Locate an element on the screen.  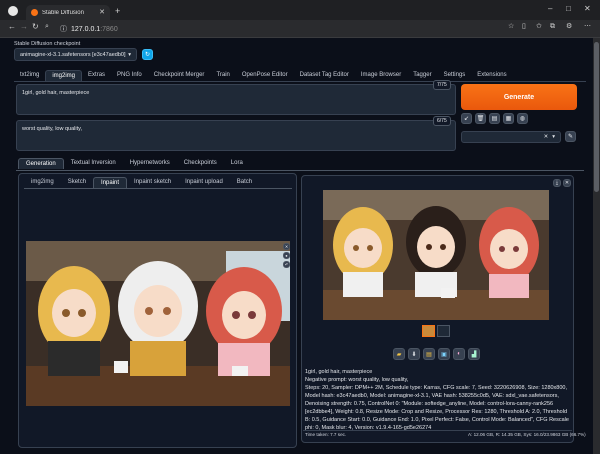
new-tab-icon: + is located at coordinates (117, 11).